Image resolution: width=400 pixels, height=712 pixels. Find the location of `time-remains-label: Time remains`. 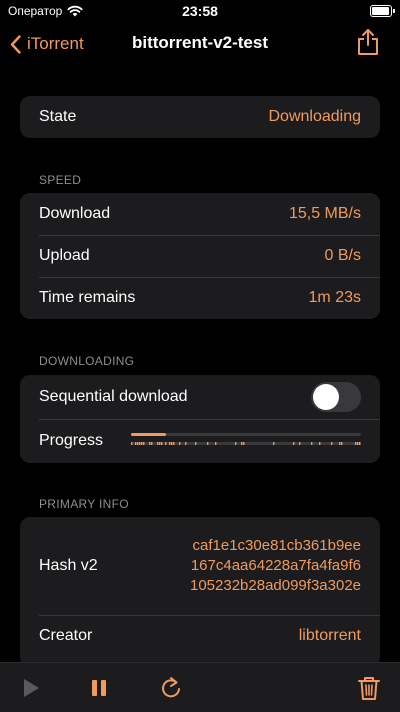

time-remains-label: Time remains is located at coordinates (87, 297).